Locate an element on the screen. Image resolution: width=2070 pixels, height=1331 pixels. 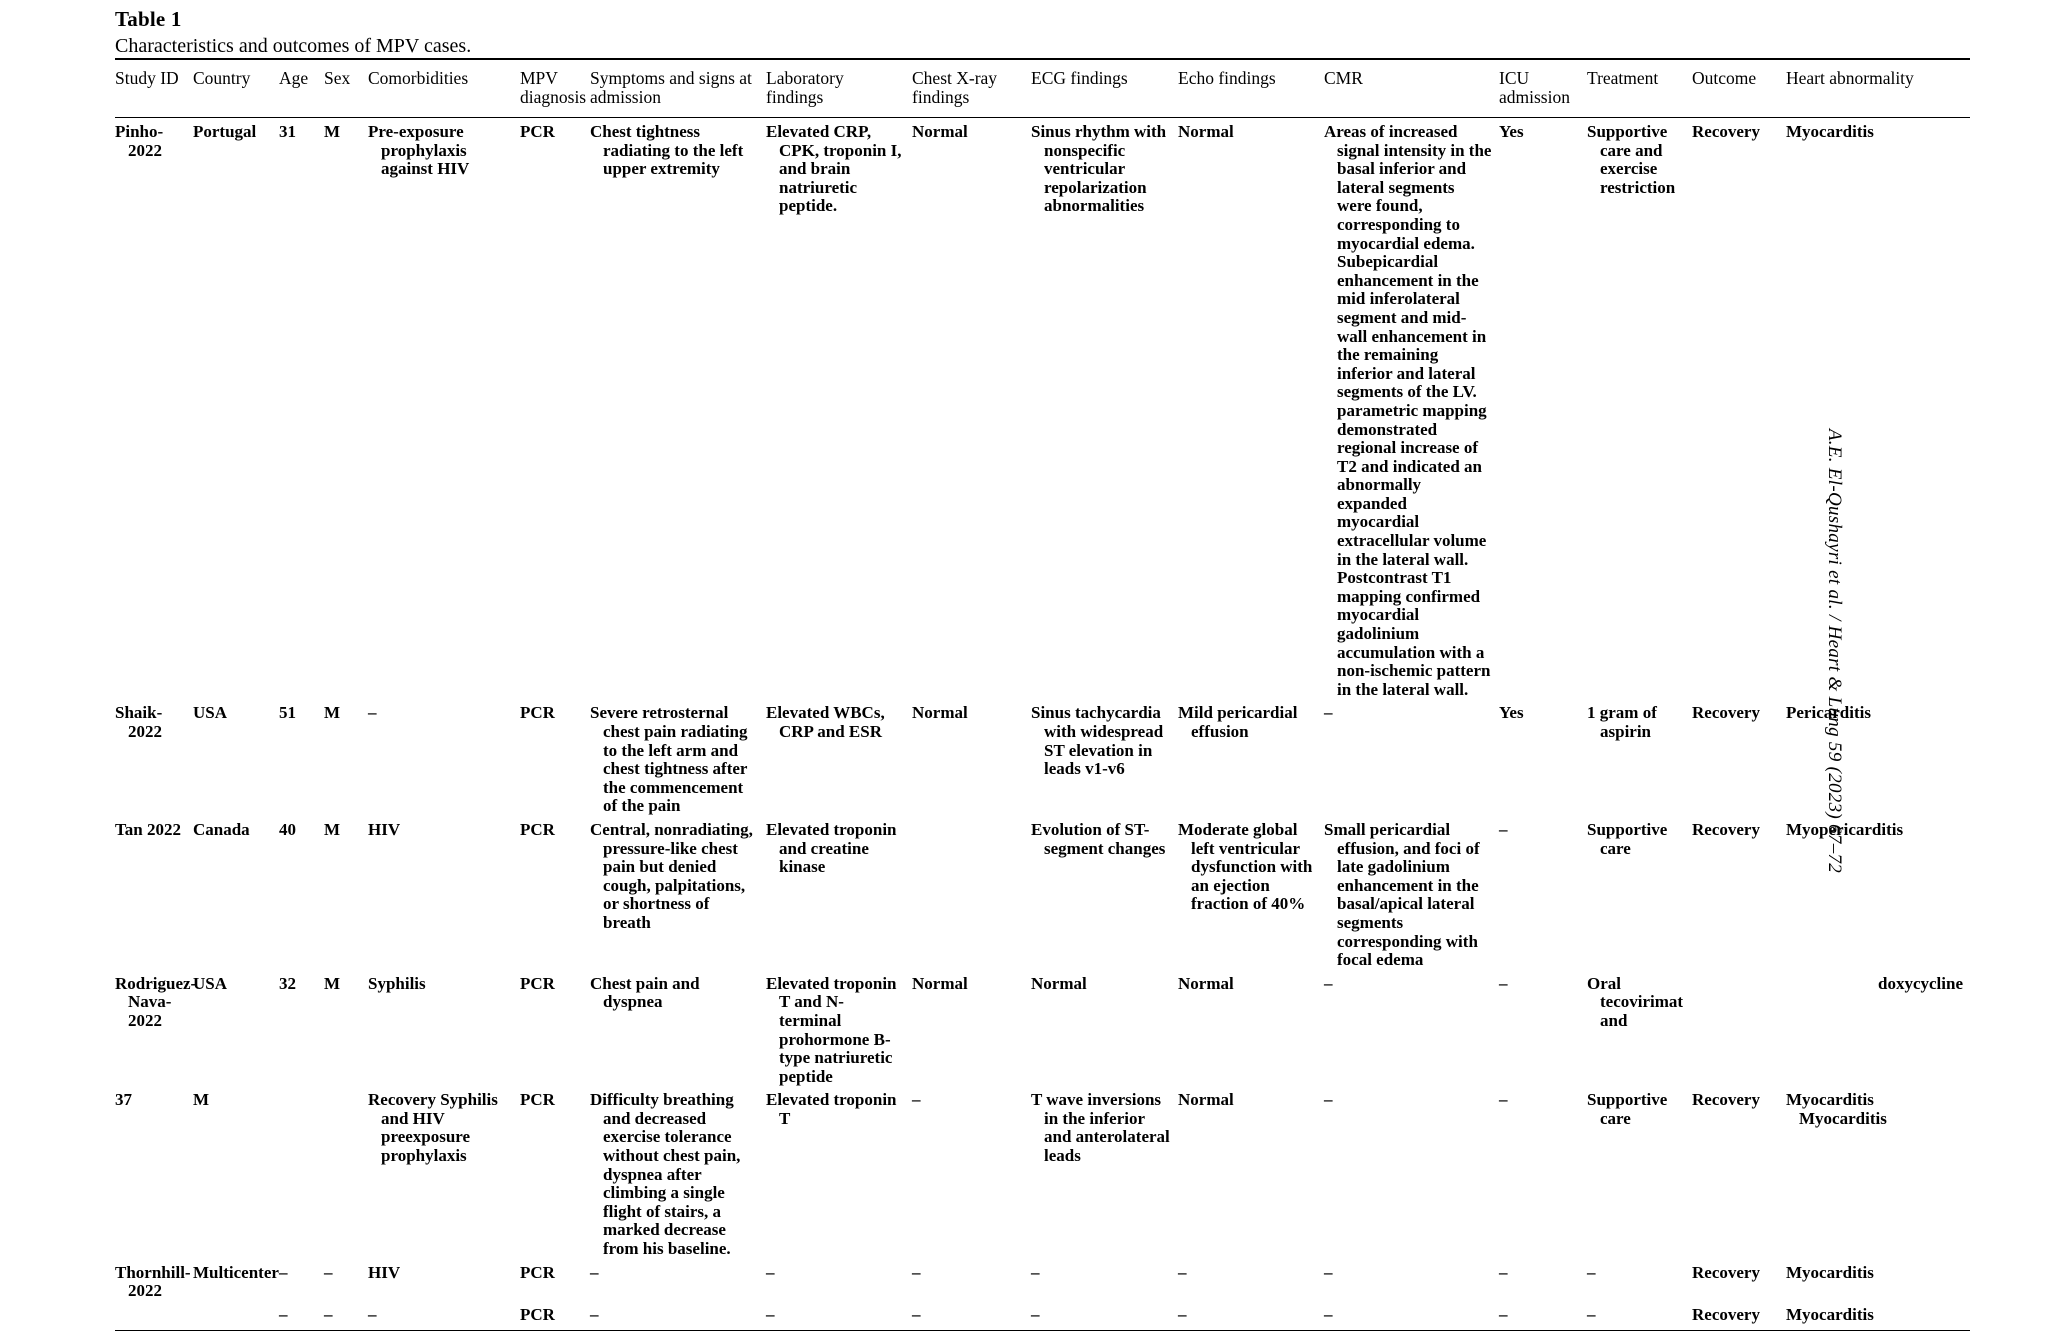
cell-heart-abnormality: Myopericarditis is located at coordinates (1845, 829).